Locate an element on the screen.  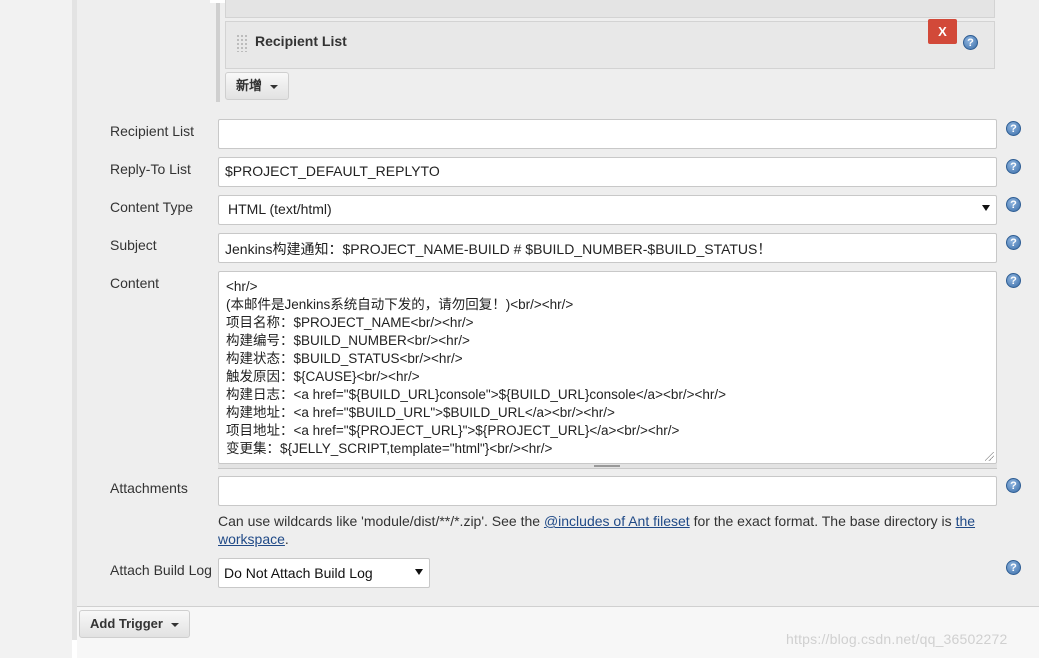
subject-label: Subject is located at coordinates (133, 245).